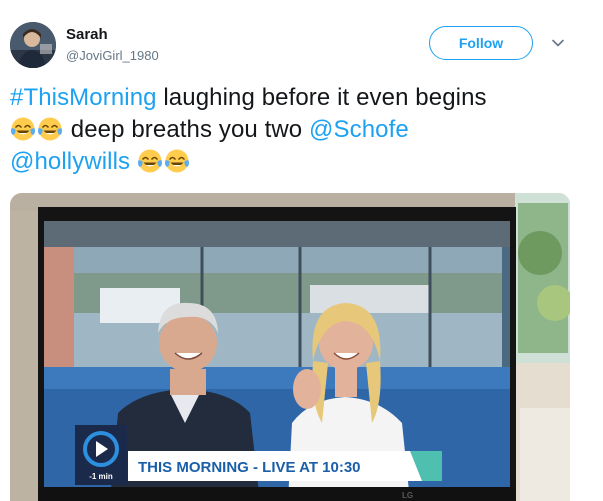 The width and height of the screenshot is (603, 501). I want to click on hashtag-link: #ThisMorning, so click(83, 97).